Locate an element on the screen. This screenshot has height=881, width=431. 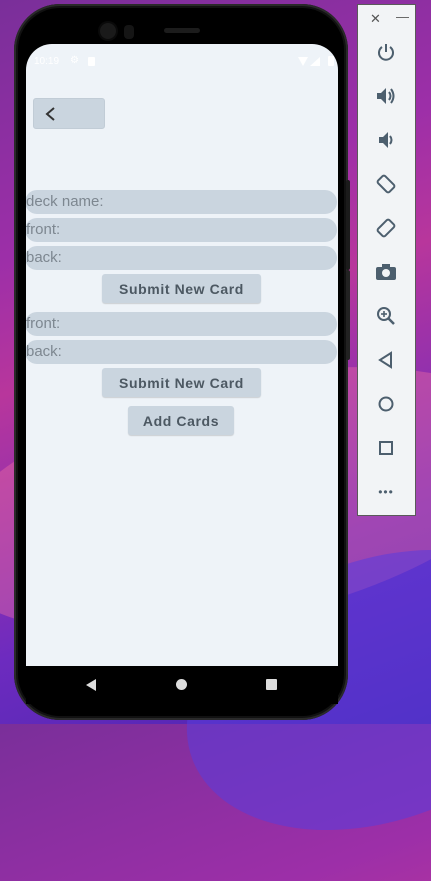
back-icon is located at coordinates (386, 360).